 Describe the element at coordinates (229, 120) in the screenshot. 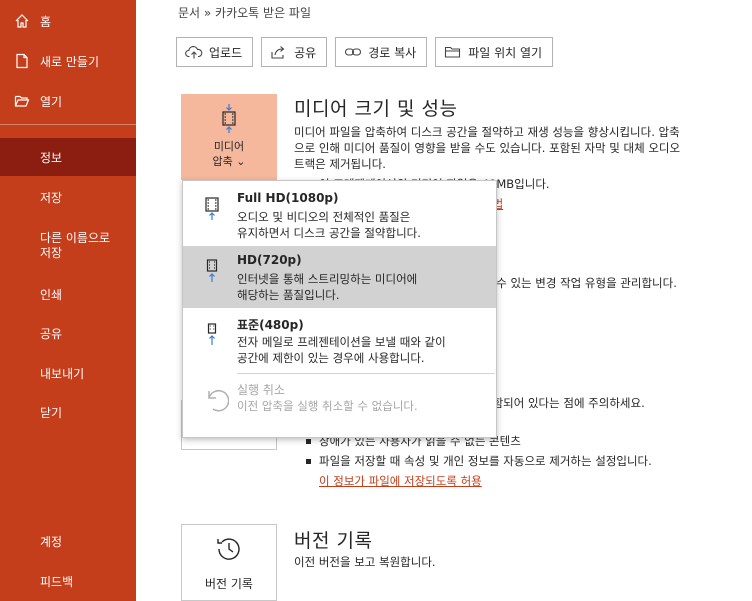

I see `compress-media-icon` at that location.